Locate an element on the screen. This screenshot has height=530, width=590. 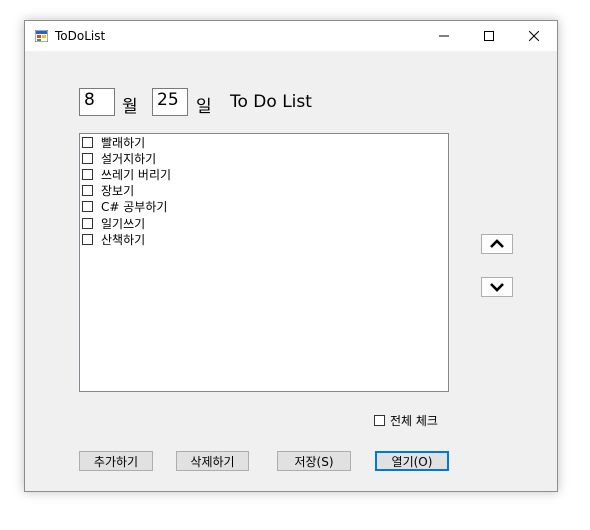
save-button: 저장(S) is located at coordinates (314, 461).